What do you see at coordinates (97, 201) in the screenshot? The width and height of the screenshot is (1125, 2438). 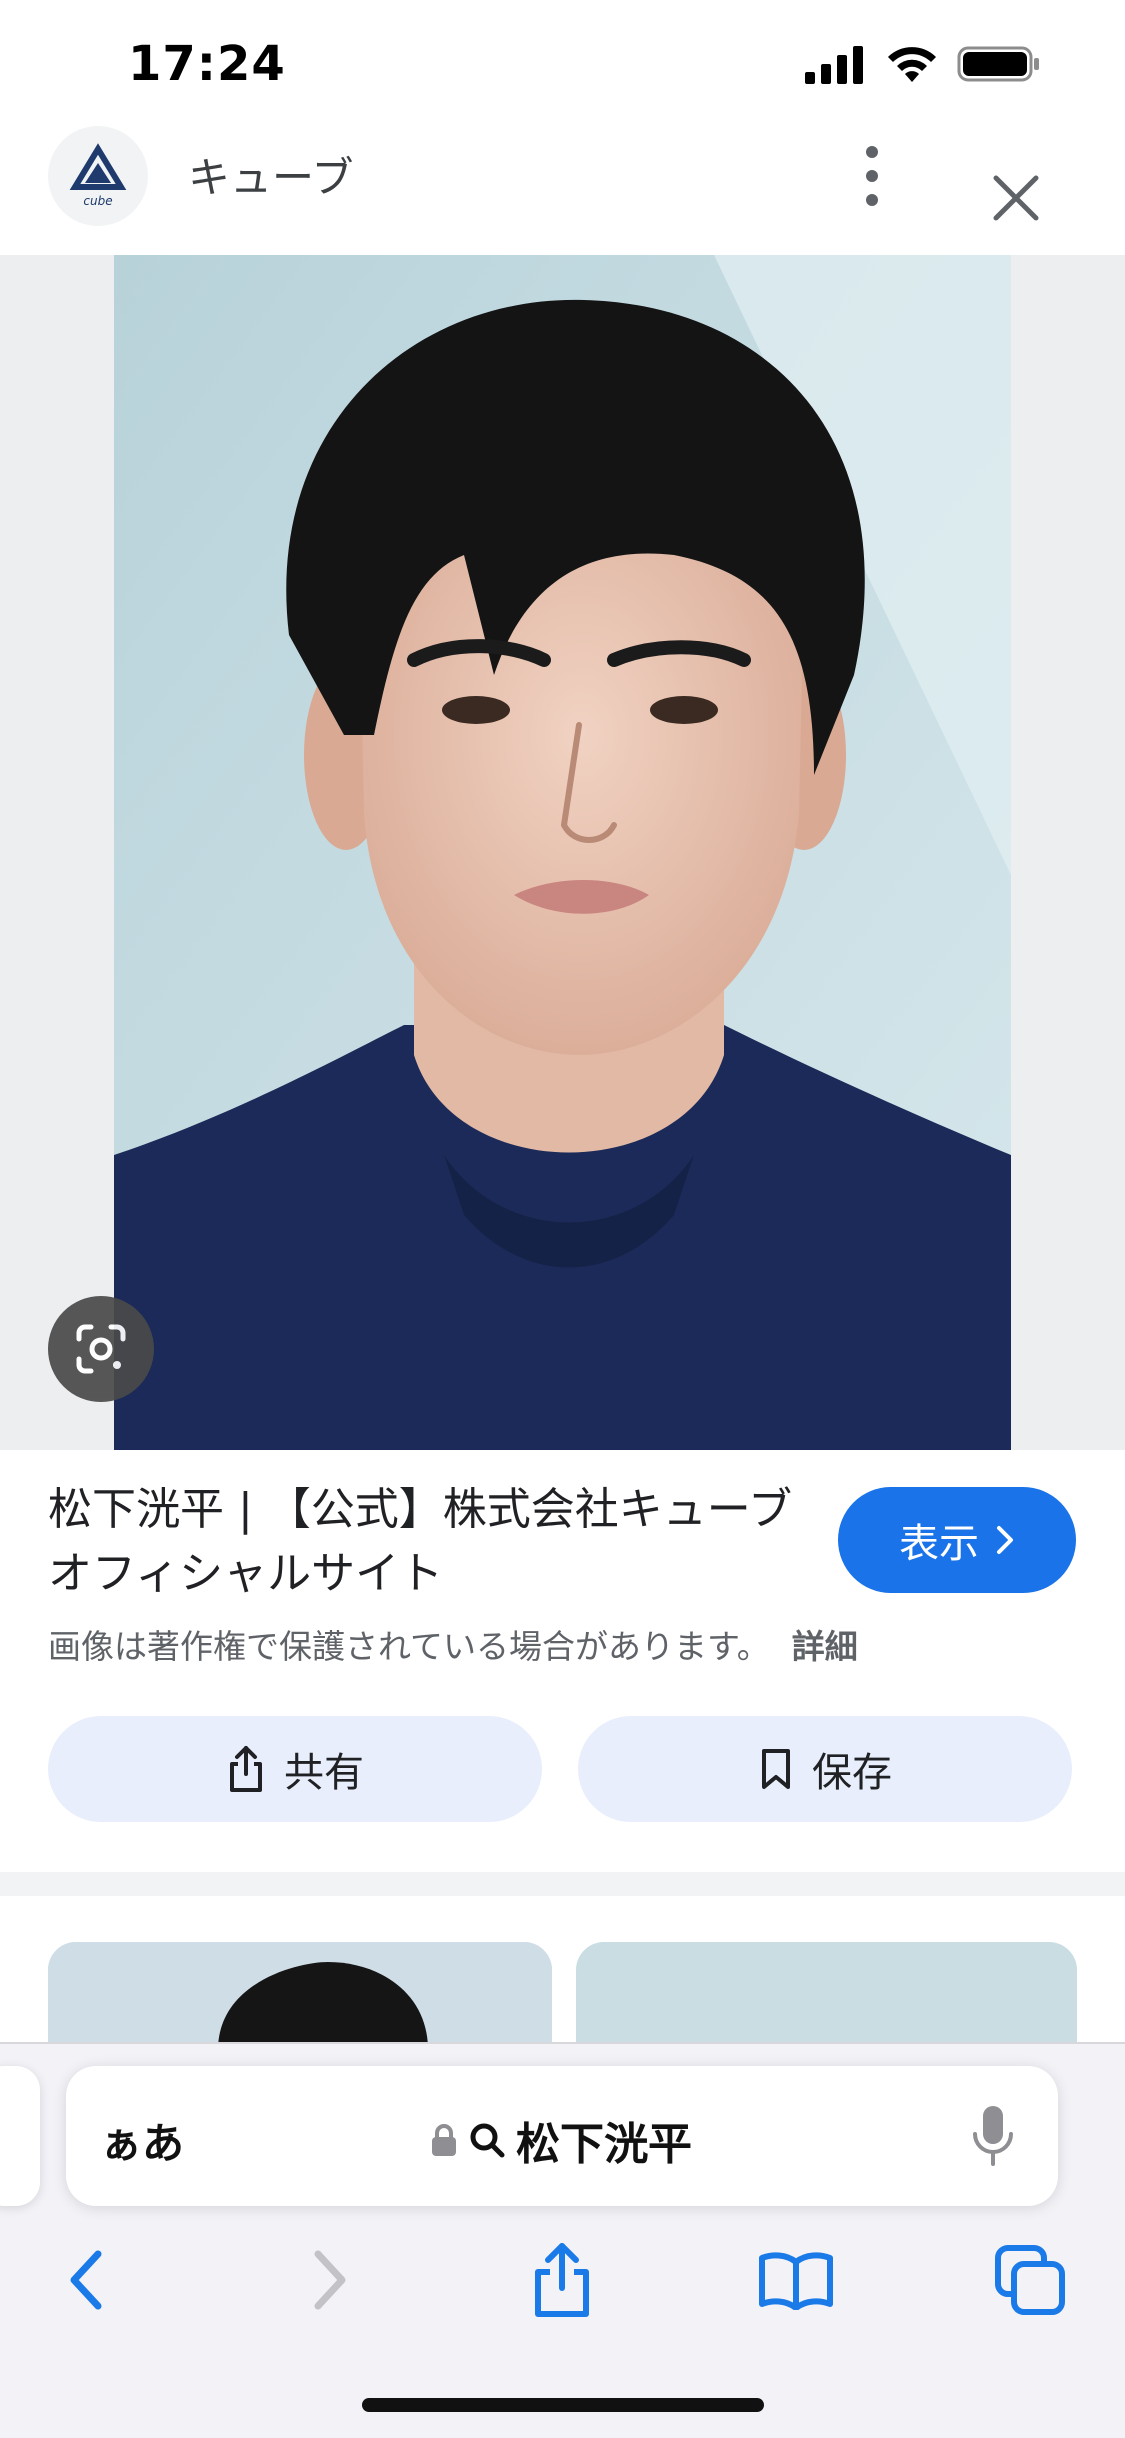 I see `logo-text: cube` at bounding box center [97, 201].